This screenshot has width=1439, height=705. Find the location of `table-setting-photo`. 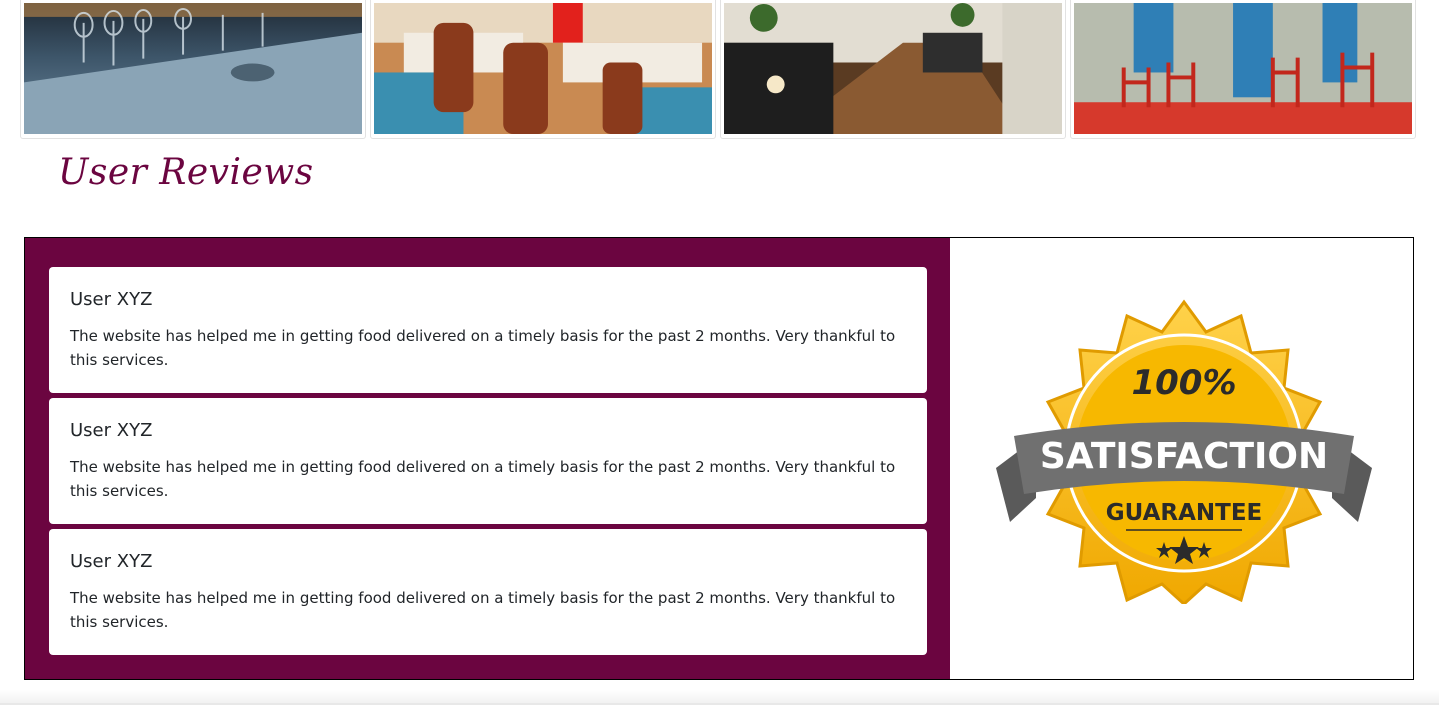

table-setting-photo is located at coordinates (193, 68).